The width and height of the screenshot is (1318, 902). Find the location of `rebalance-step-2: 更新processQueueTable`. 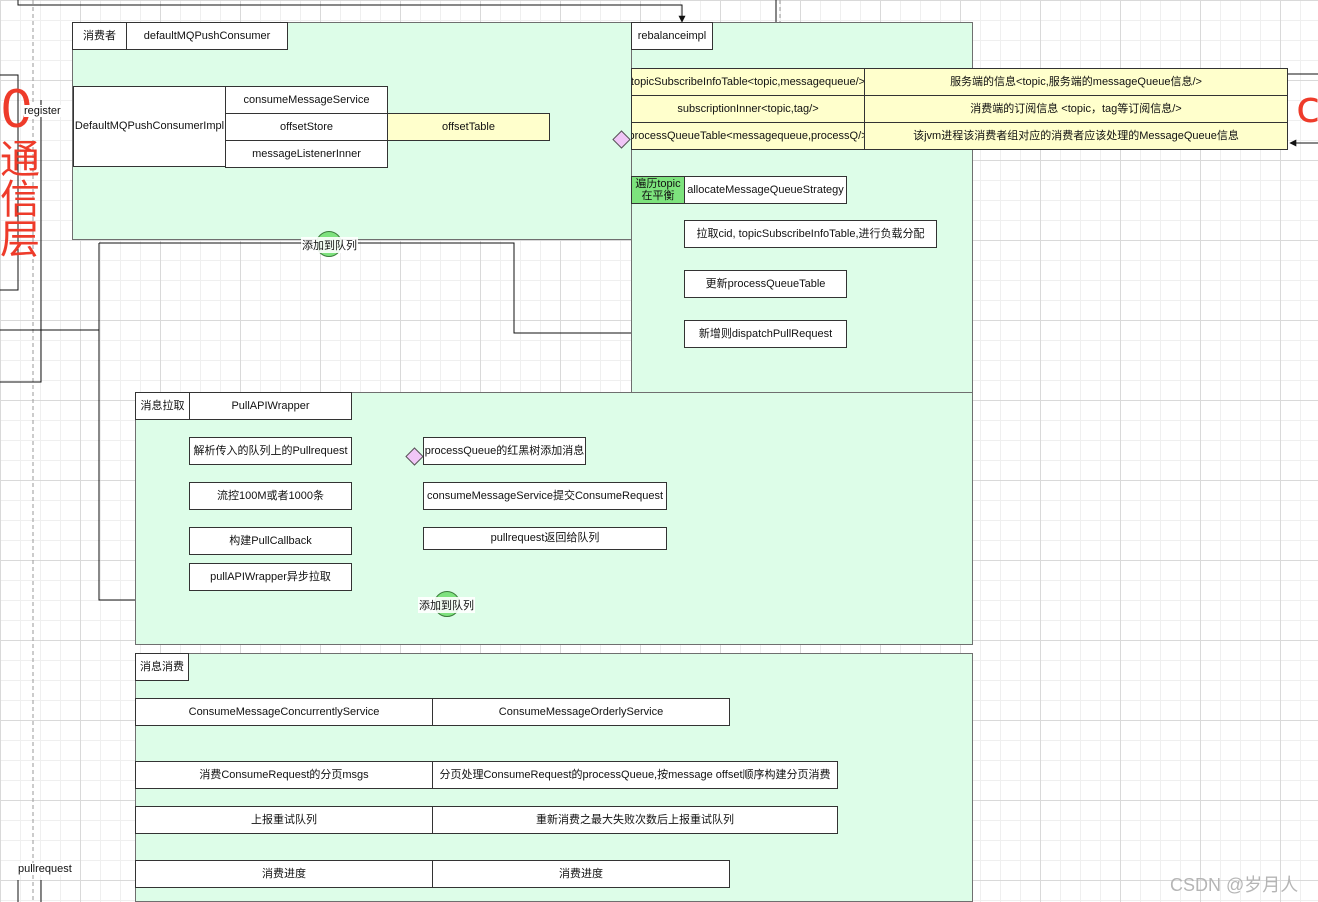

rebalance-step-2: 更新processQueueTable is located at coordinates (765, 284).